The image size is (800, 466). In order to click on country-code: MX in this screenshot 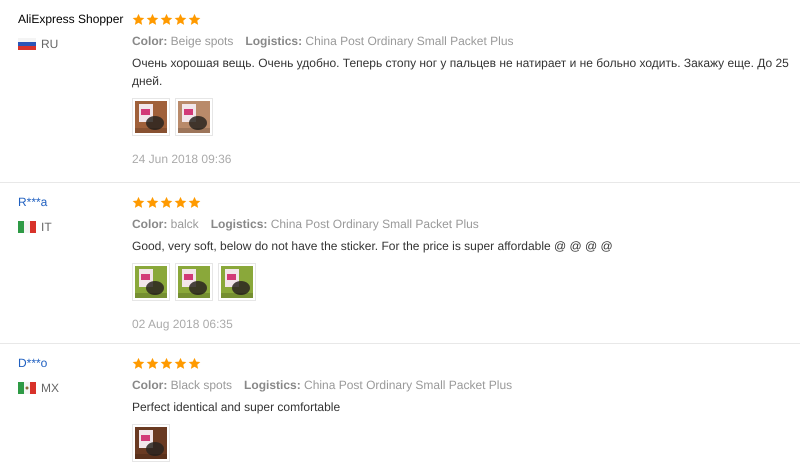, I will do `click(50, 388)`.